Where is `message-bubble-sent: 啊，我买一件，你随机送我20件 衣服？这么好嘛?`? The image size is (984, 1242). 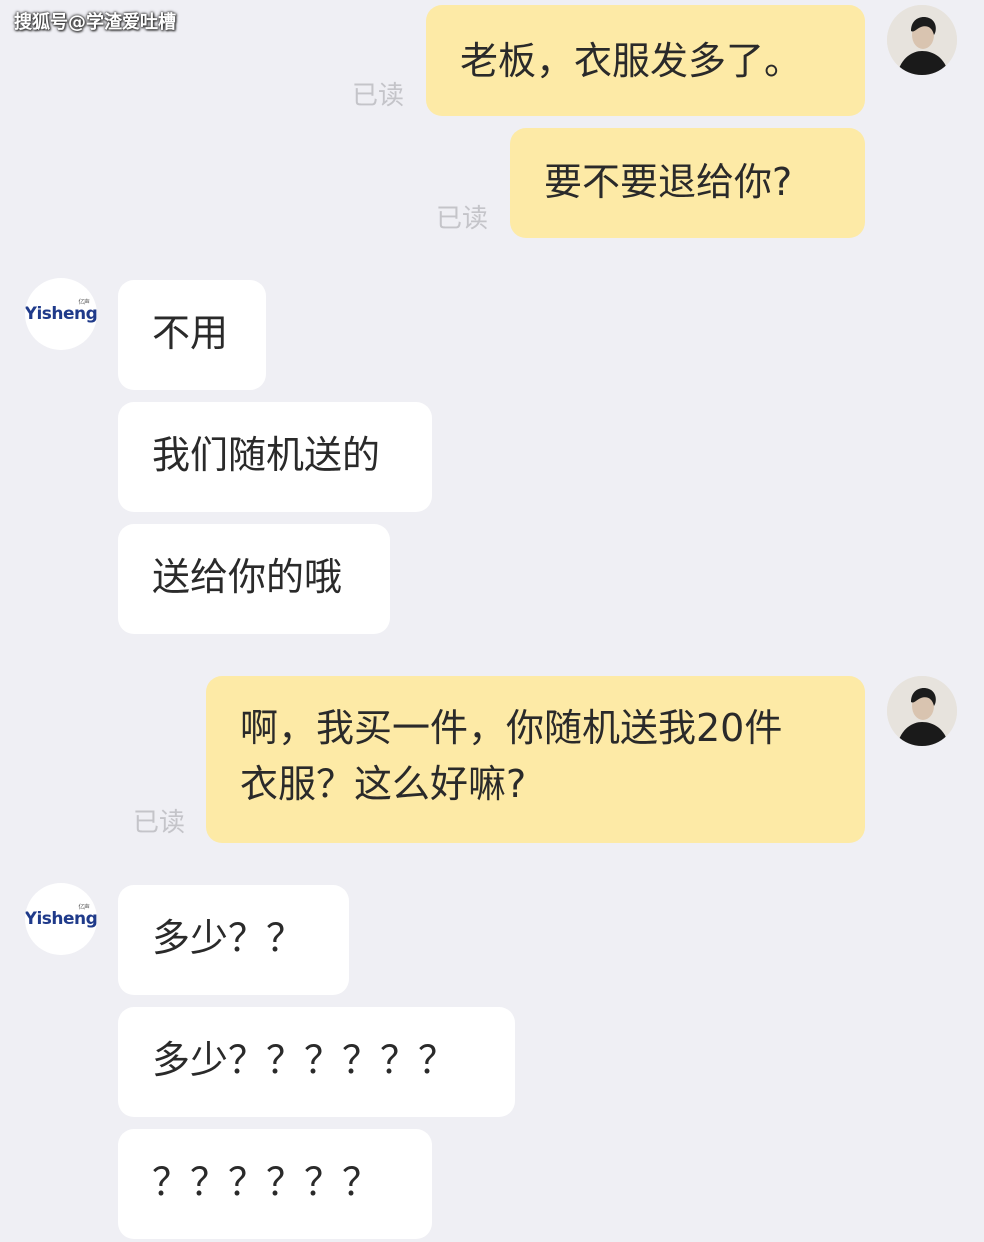 message-bubble-sent: 啊，我买一件，你随机送我20件 衣服？这么好嘛? is located at coordinates (535, 759).